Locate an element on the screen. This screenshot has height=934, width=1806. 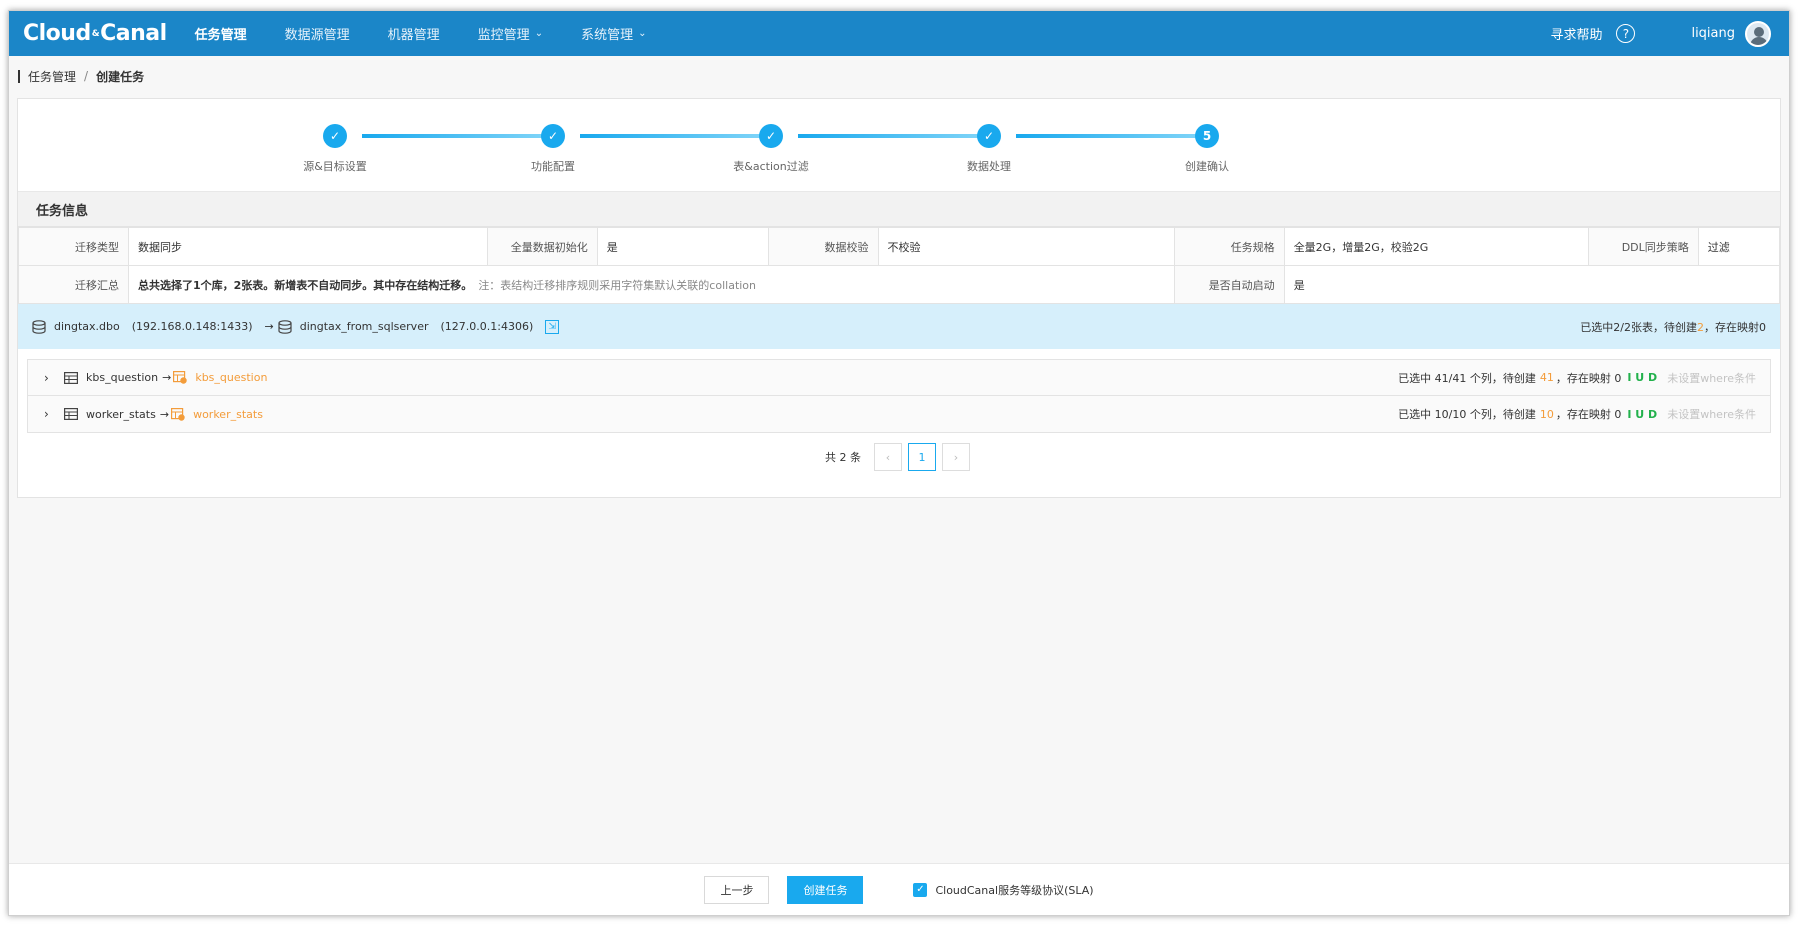
nav-system-management: 系统管理 ⌄ is located at coordinates (613, 33).